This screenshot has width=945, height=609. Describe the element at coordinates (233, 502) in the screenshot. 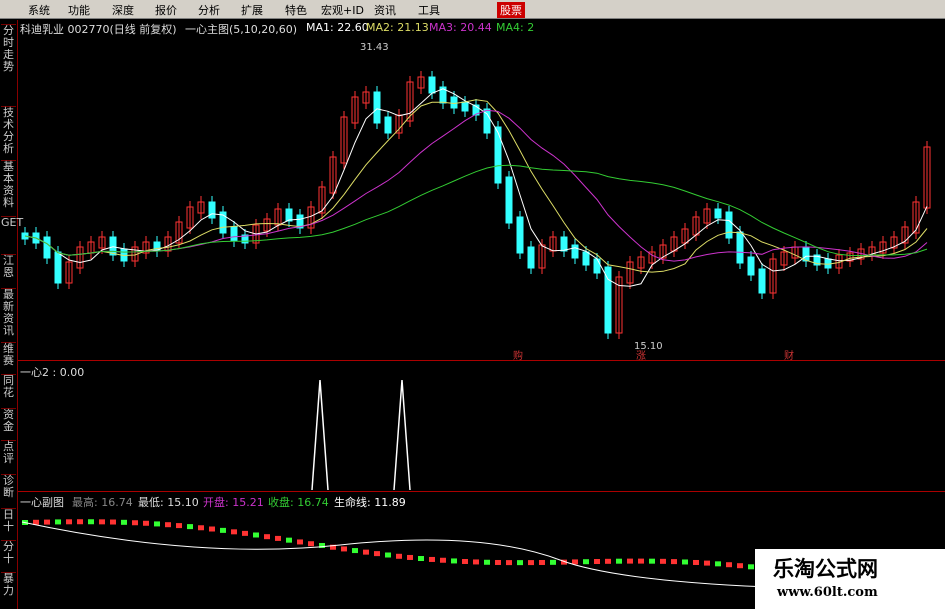

I see `sub2-open: 开盘: 15.21` at that location.